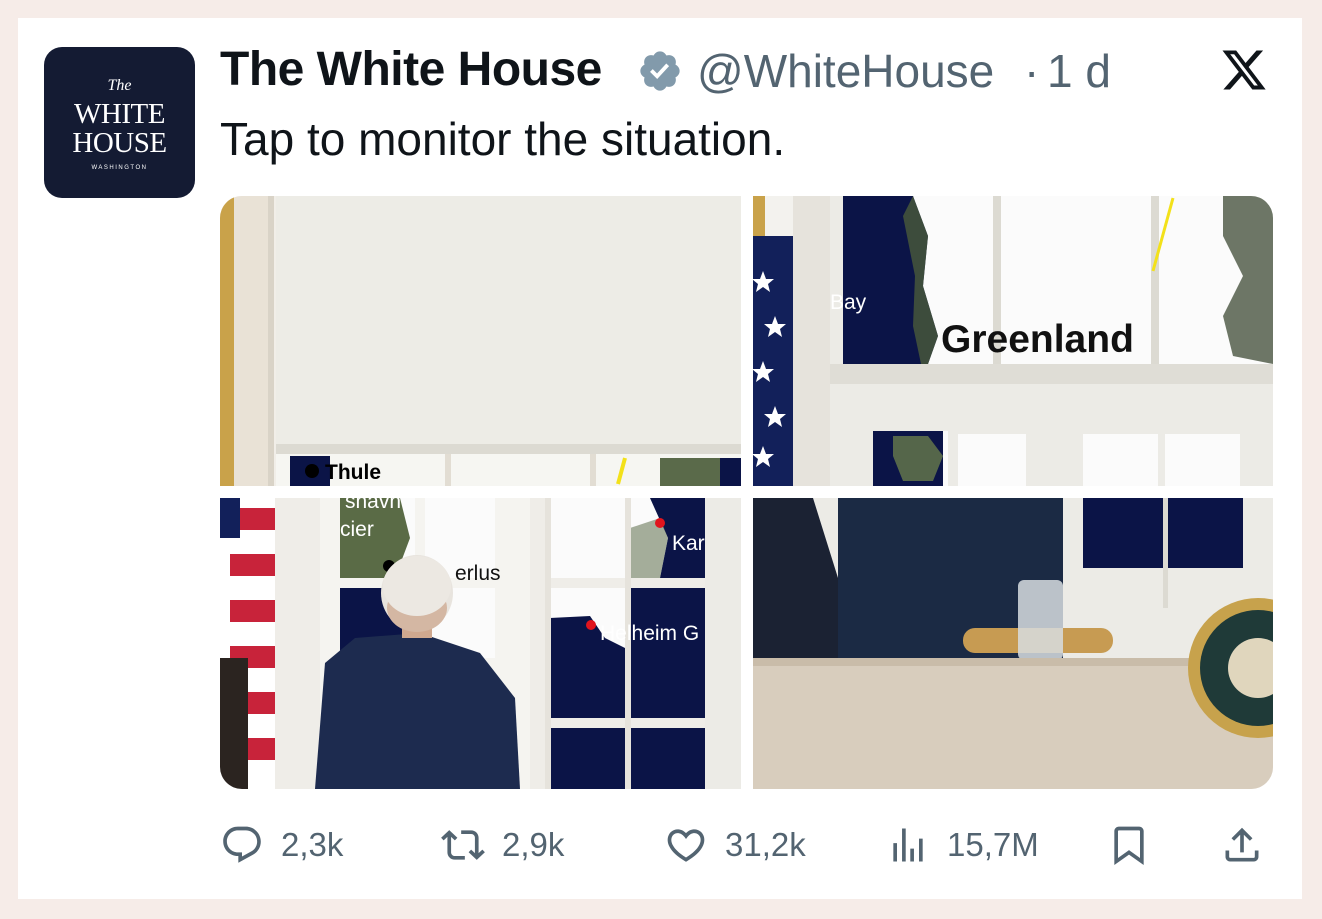 This screenshot has height=919, width=1322. What do you see at coordinates (686, 845) in the screenshot?
I see `heart-icon` at bounding box center [686, 845].